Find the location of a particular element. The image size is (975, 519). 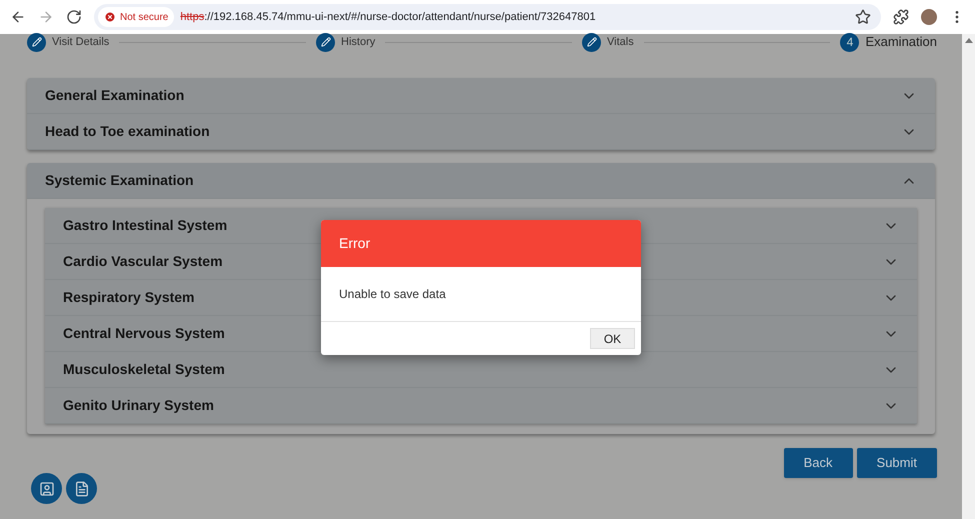

dialog-message: Unable to save data is located at coordinates (392, 294).